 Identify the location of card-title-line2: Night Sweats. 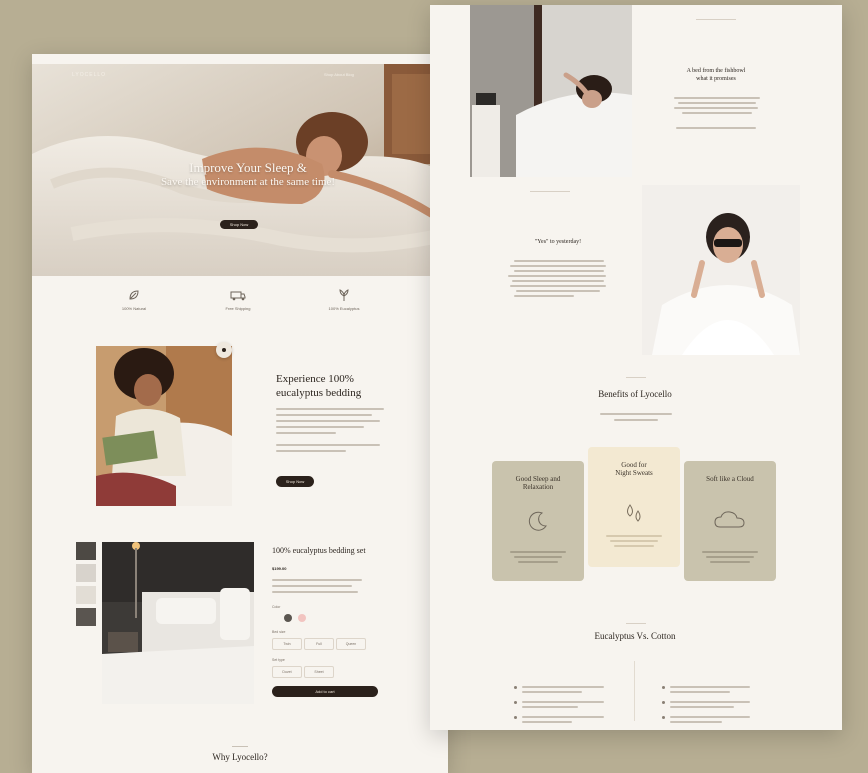
(634, 473).